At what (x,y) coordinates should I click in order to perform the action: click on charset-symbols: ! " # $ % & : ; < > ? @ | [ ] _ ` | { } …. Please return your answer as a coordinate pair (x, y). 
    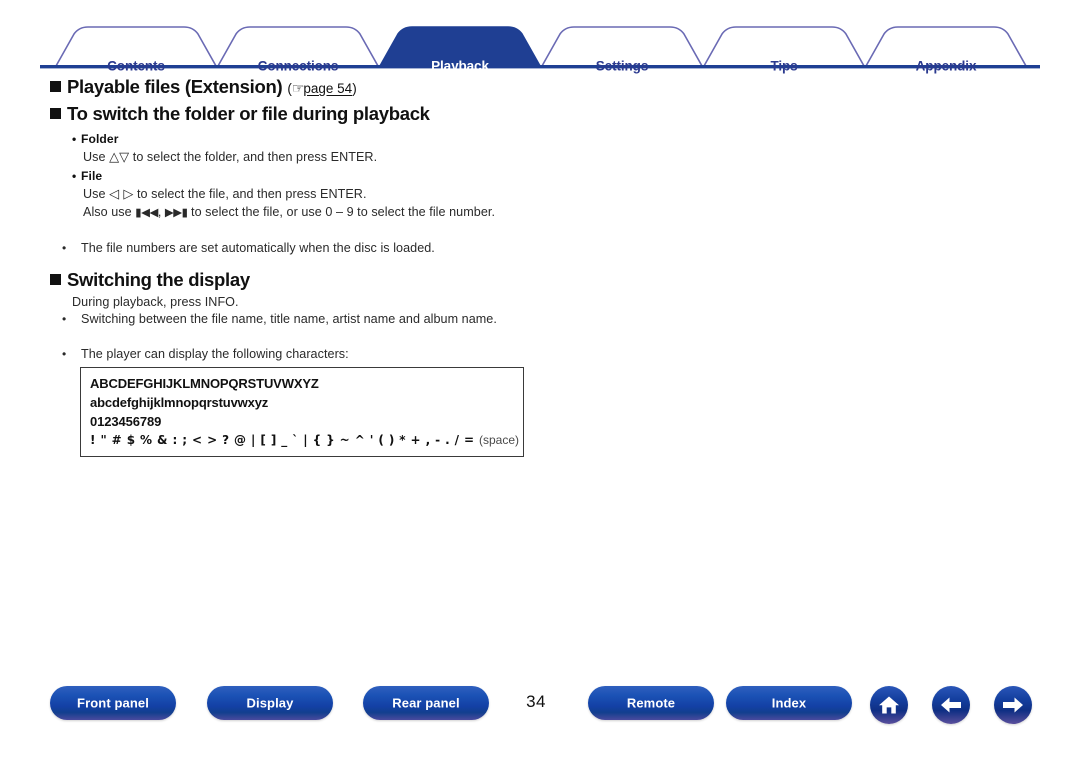
    Looking at the image, I should click on (282, 440).